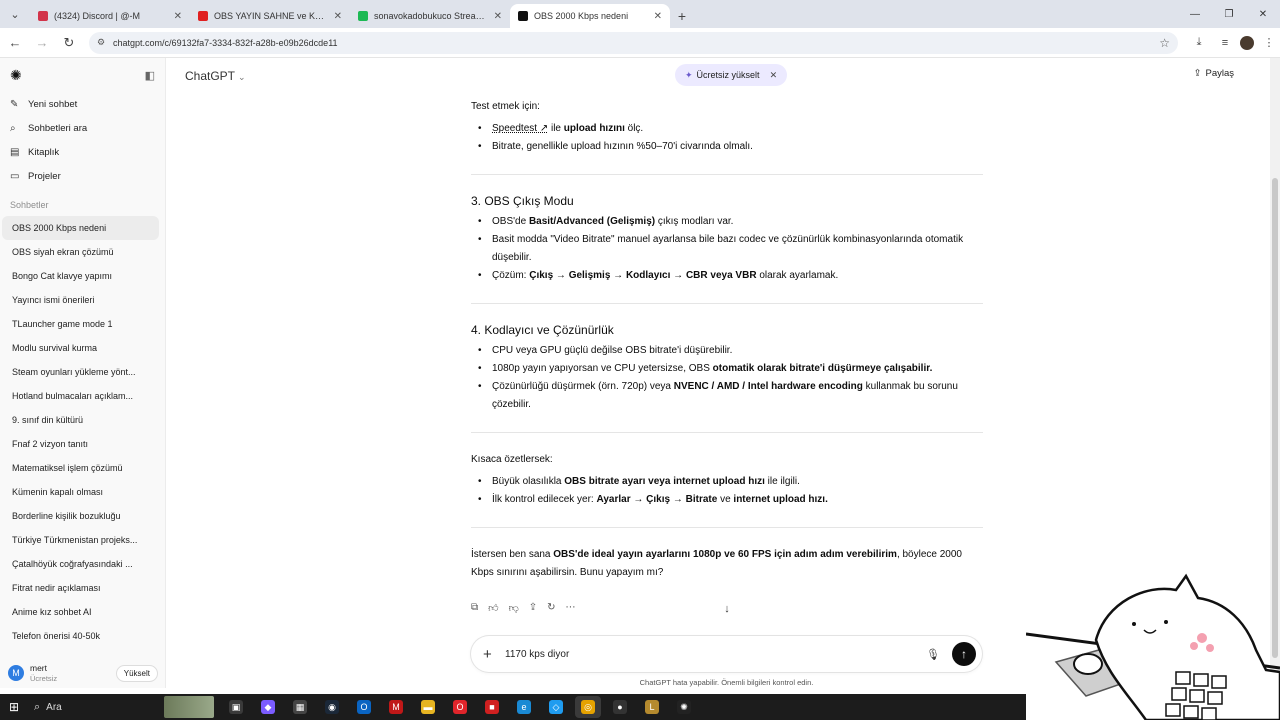  I want to click on text-segment: ile ilgili., so click(782, 481).